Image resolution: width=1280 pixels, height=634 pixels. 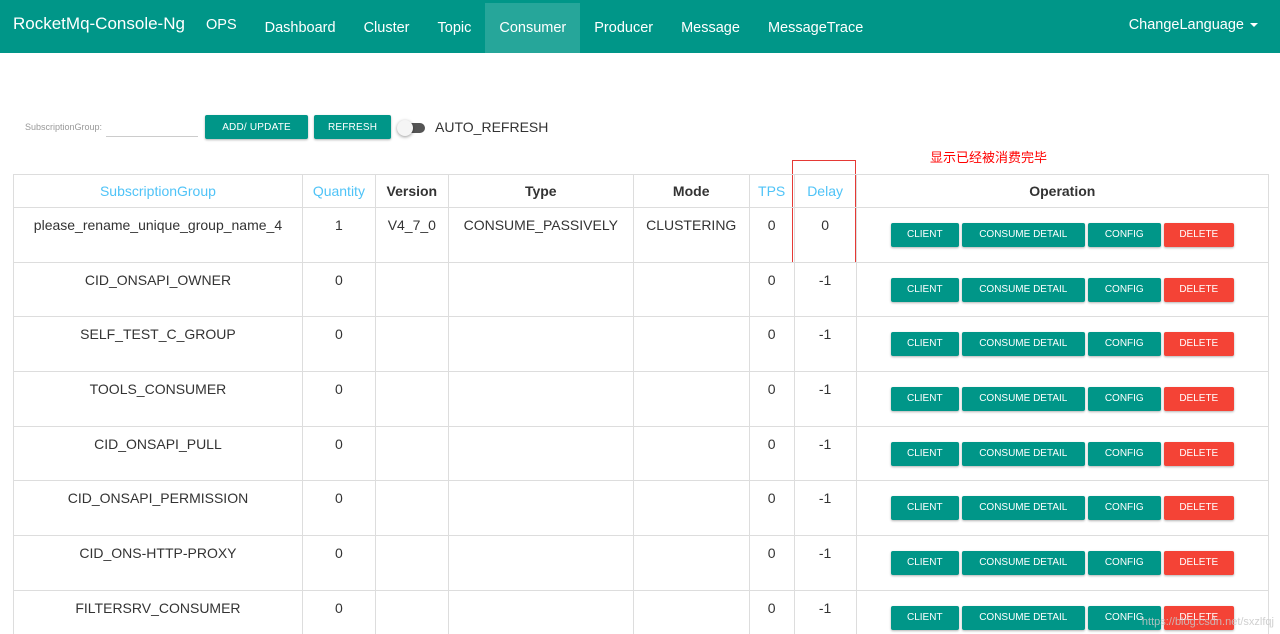 What do you see at coordinates (455, 27) in the screenshot?
I see `nav-item-topic: Topic` at bounding box center [455, 27].